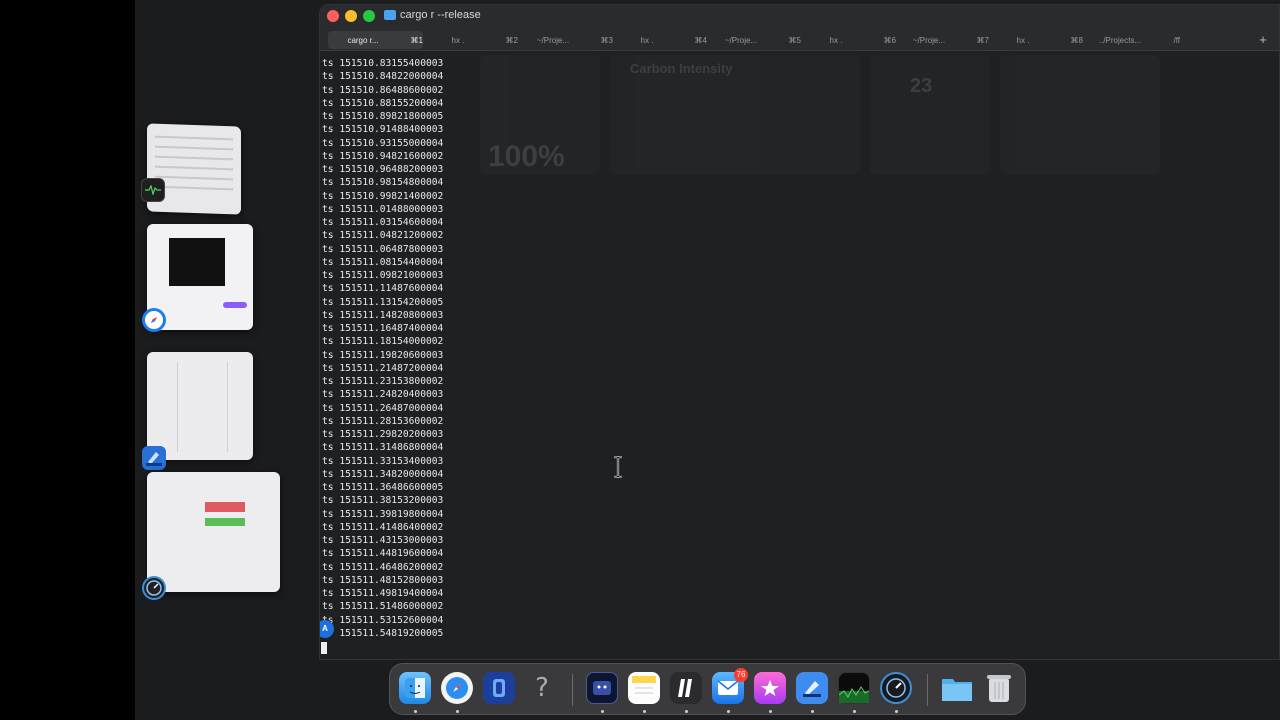 The width and height of the screenshot is (1280, 720). I want to click on folder-icon, so click(390, 15).